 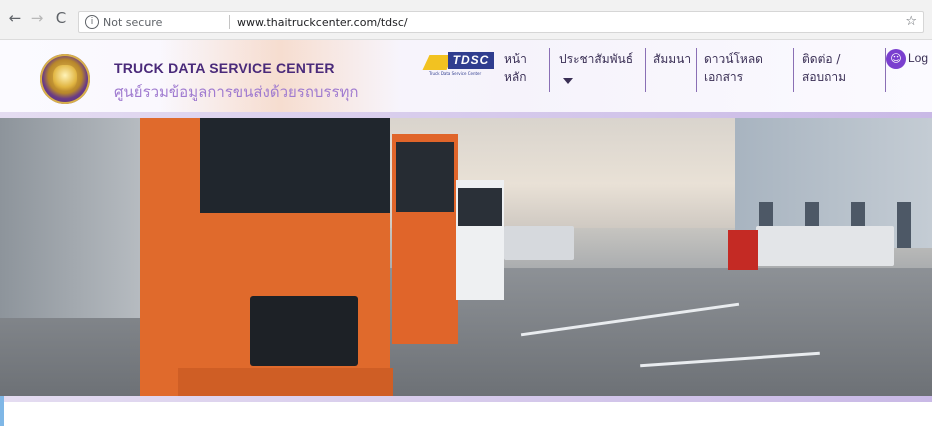 I want to click on login-link: Log, so click(x=918, y=58).